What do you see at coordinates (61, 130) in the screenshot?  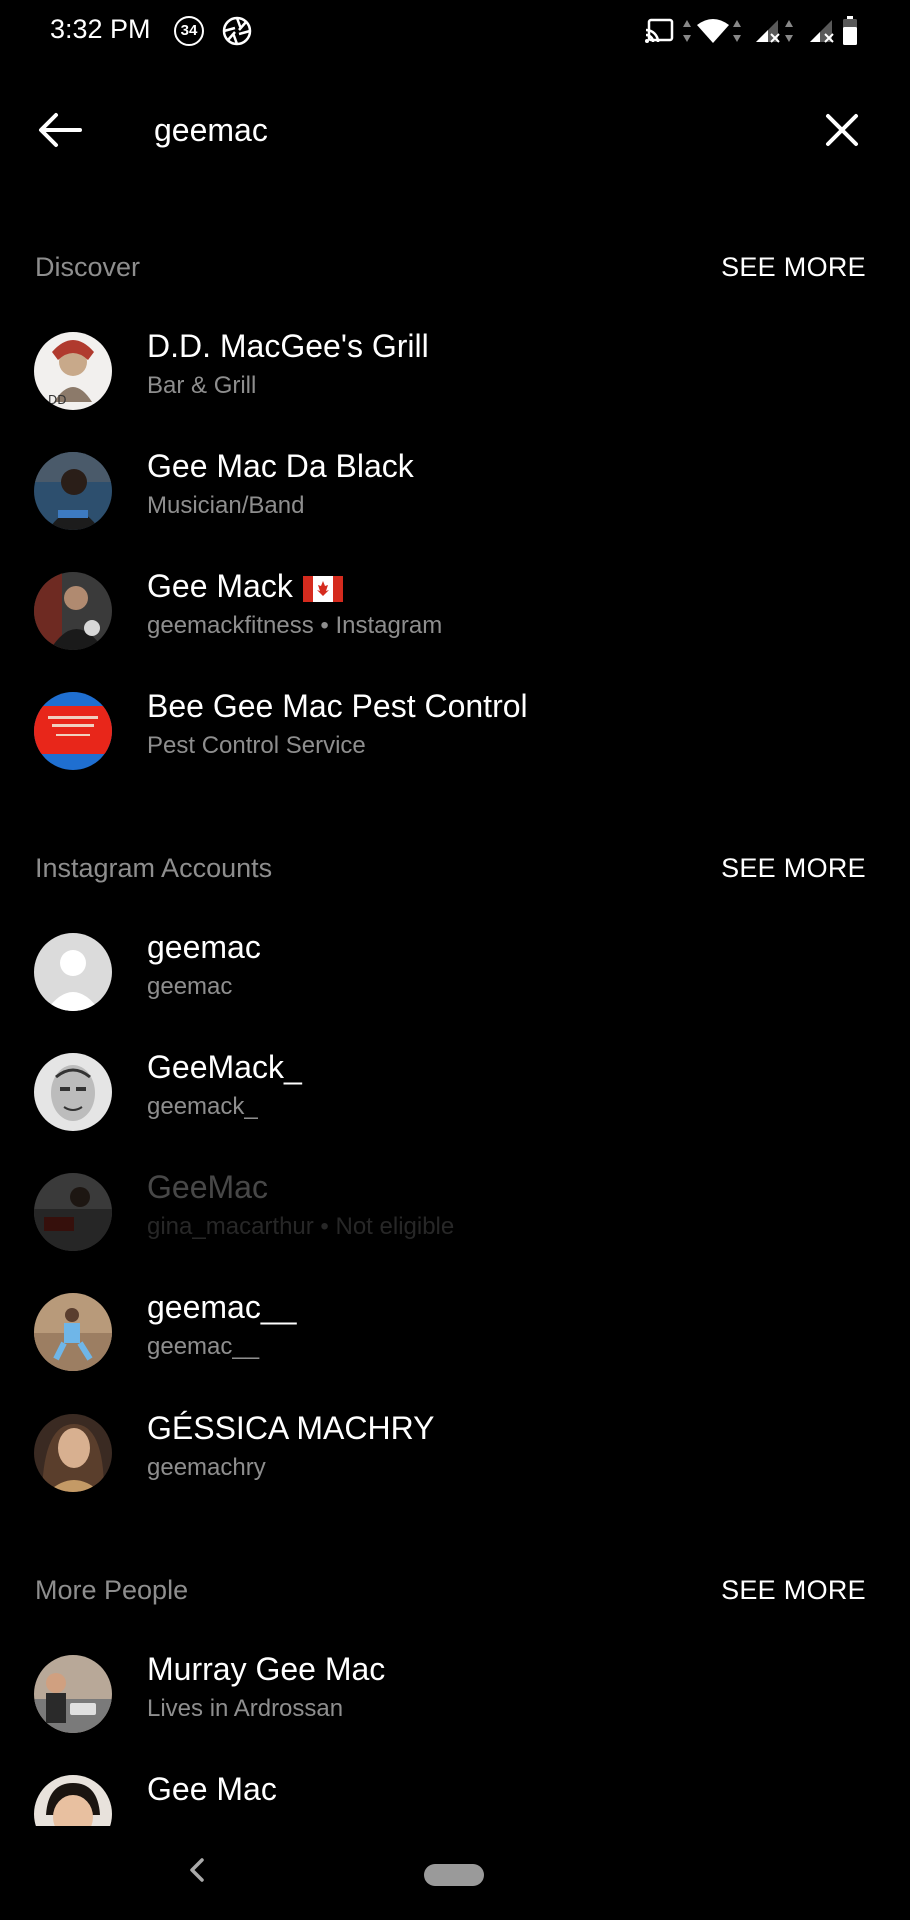 I see `back-arrow-icon` at bounding box center [61, 130].